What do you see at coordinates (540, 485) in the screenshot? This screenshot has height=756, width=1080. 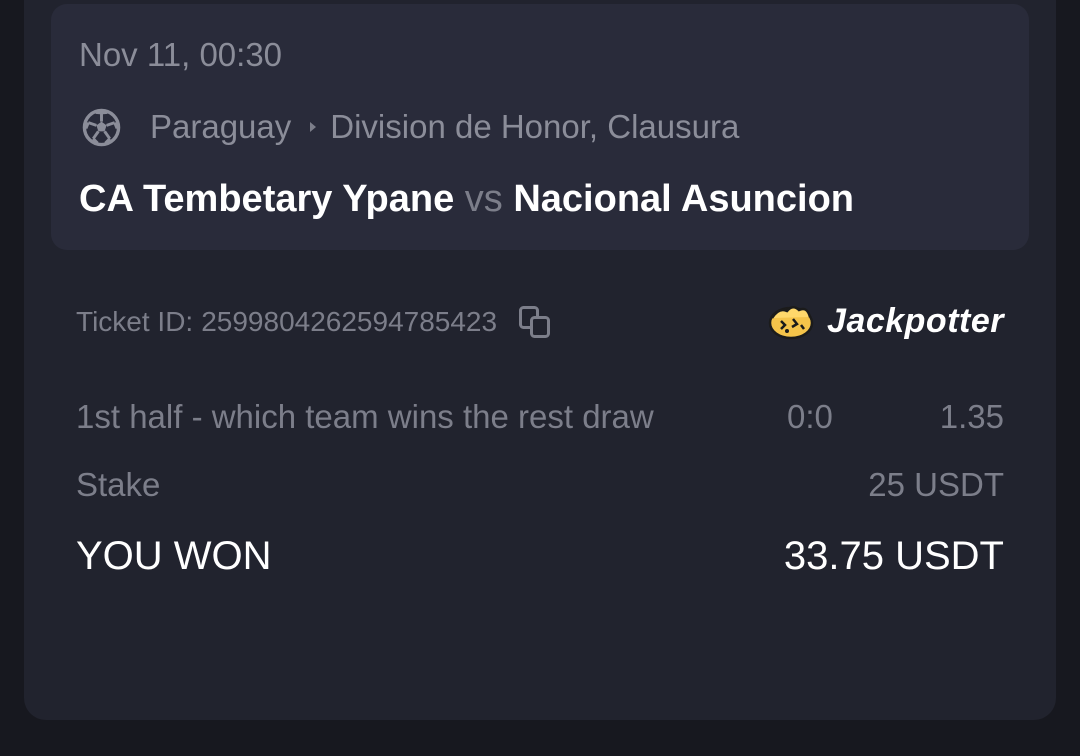 I see `stake-row: Stake 25 USDT` at bounding box center [540, 485].